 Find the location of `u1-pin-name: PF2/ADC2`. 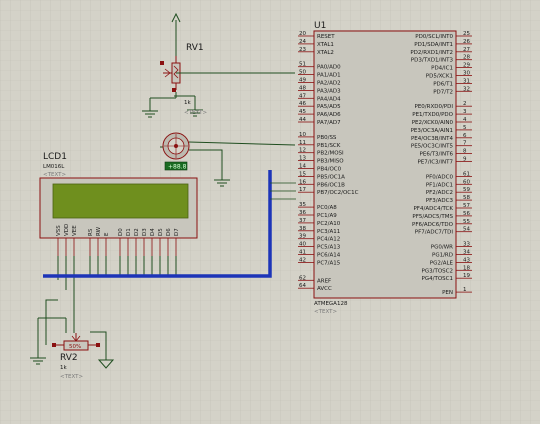

u1-pin-name: PF2/ADC2 is located at coordinates (439, 193).